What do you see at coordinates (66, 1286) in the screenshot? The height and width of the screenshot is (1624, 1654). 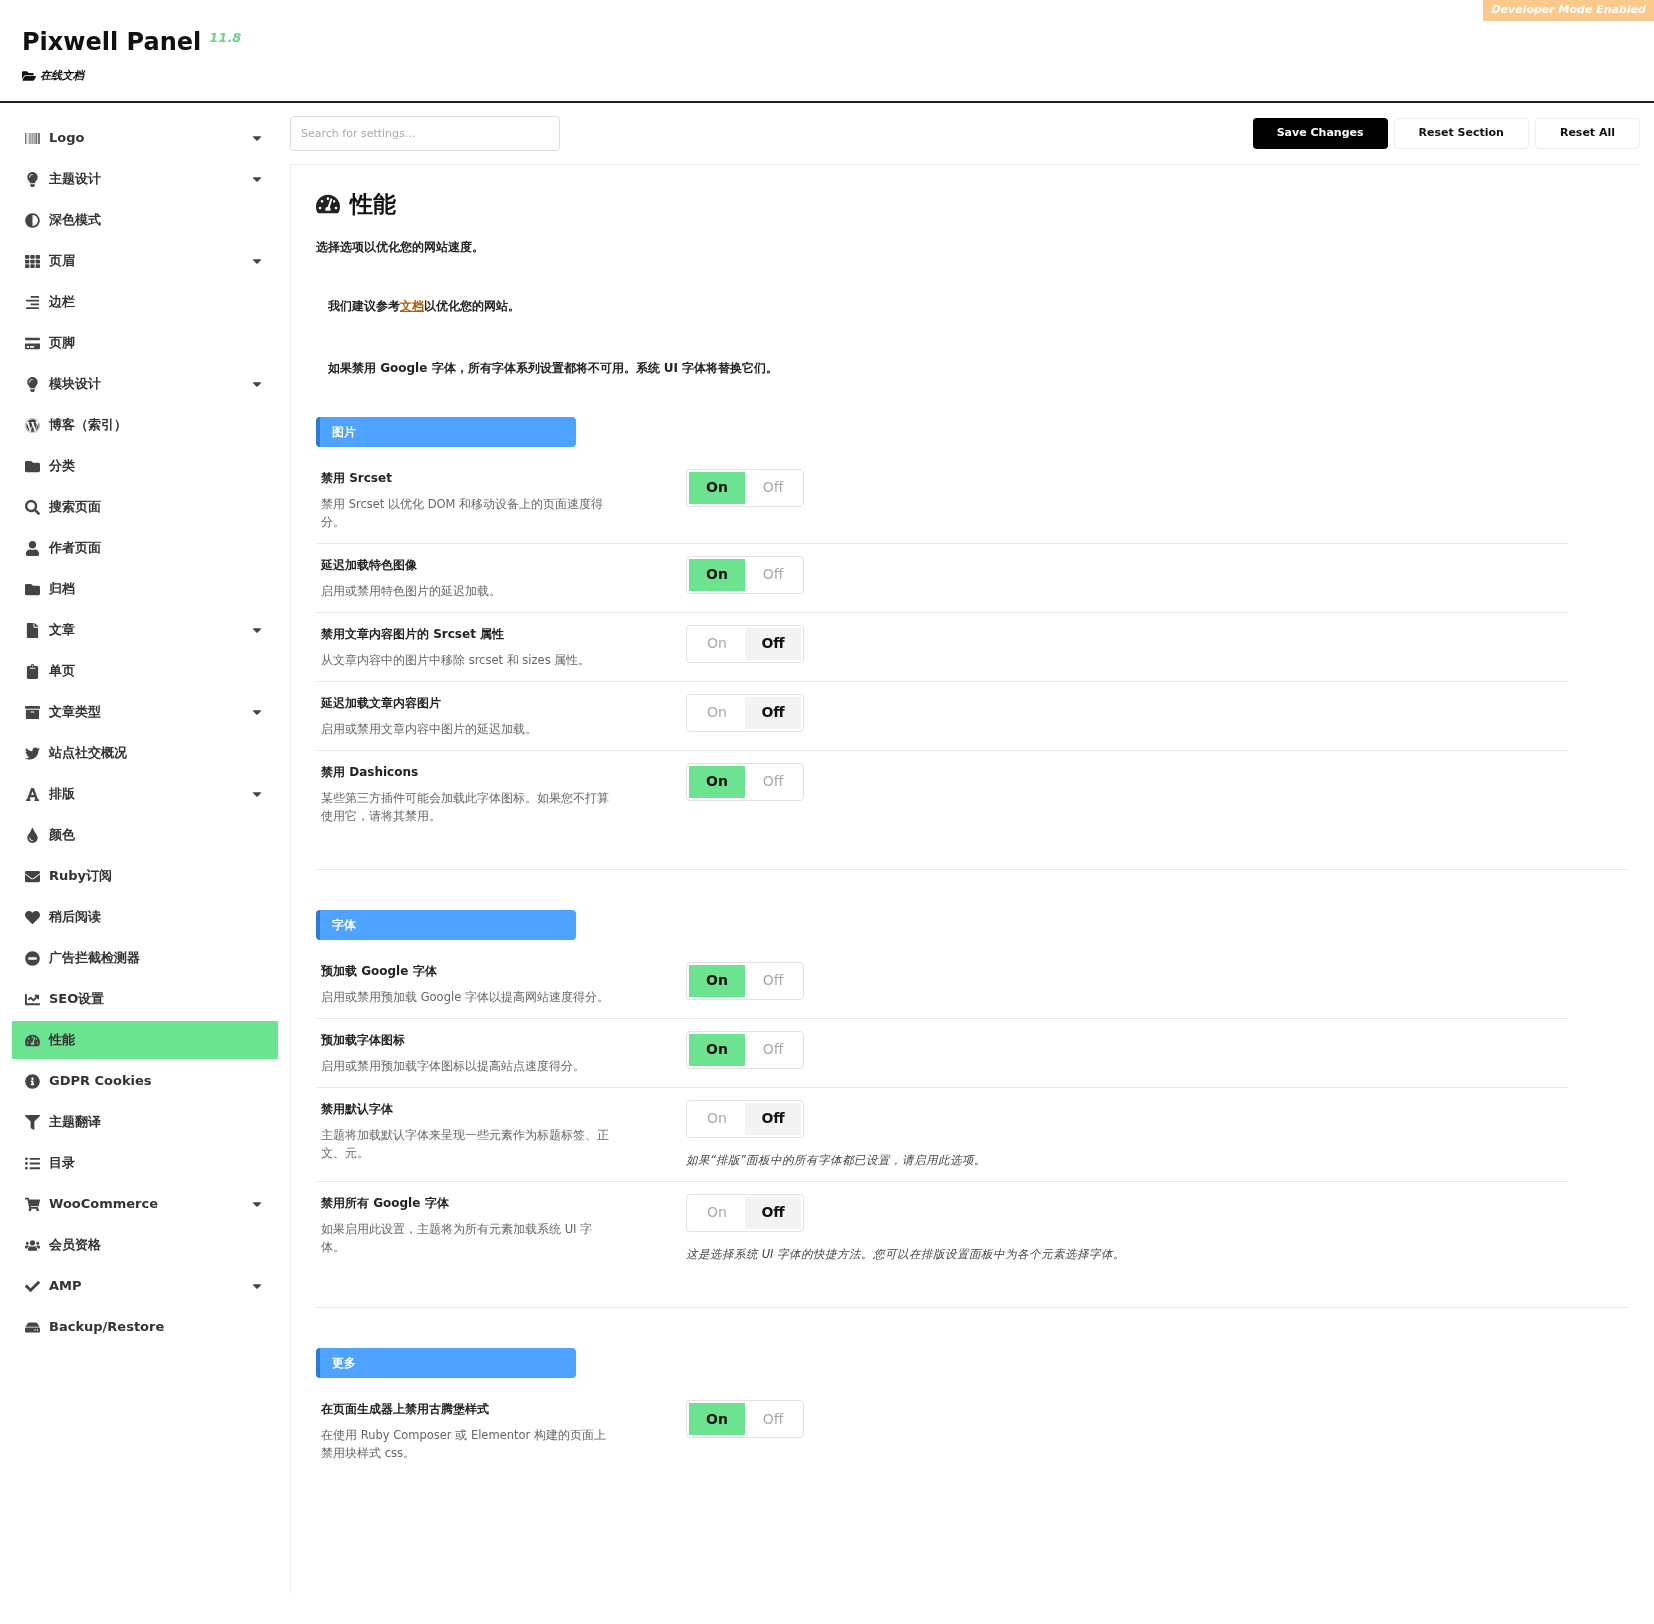 I see `sidebar-label: AMP` at bounding box center [66, 1286].